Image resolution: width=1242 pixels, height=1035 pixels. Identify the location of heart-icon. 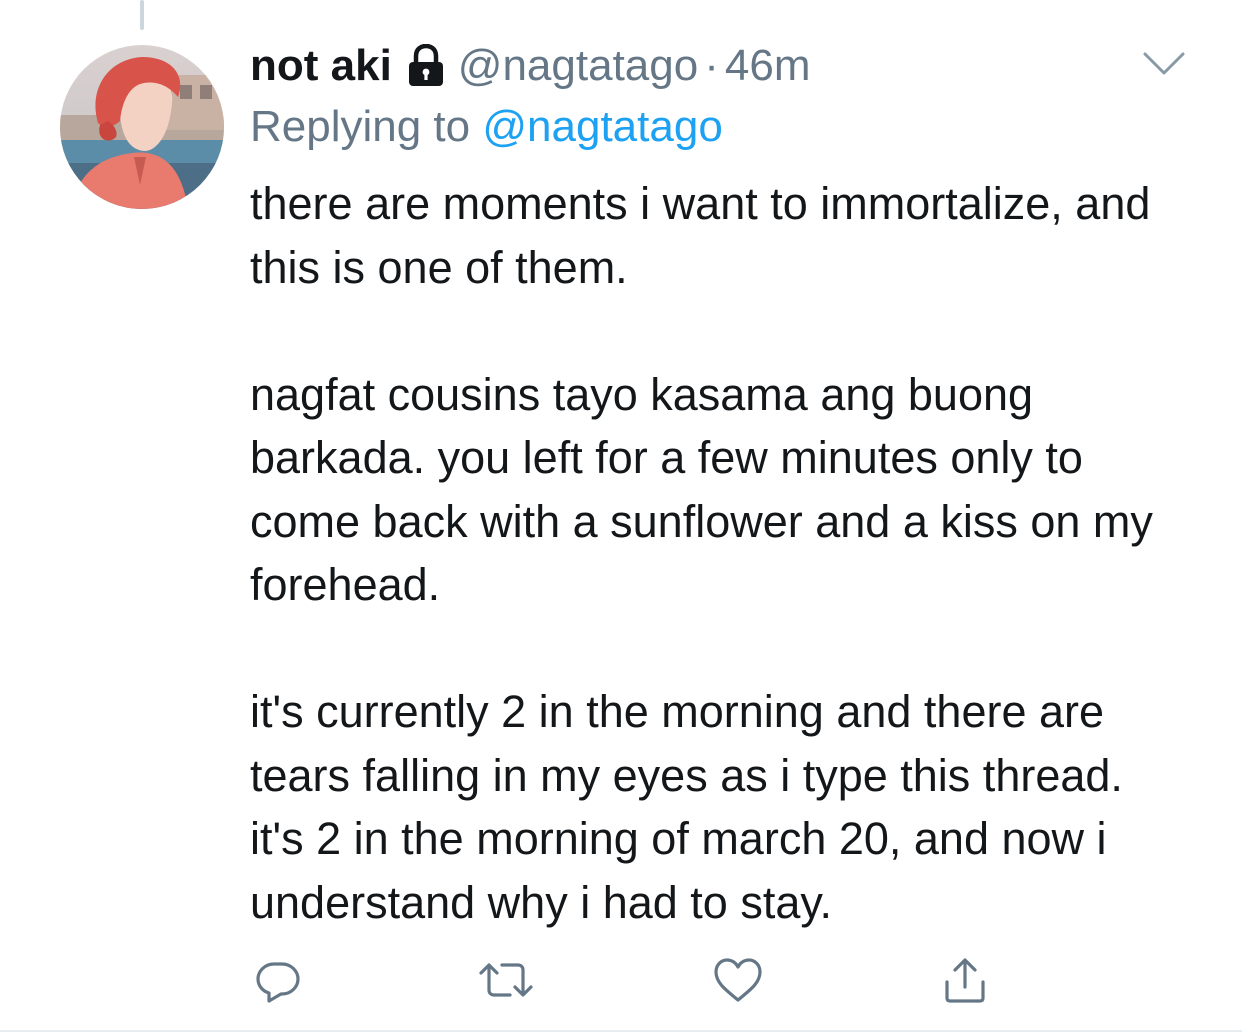
(738, 980).